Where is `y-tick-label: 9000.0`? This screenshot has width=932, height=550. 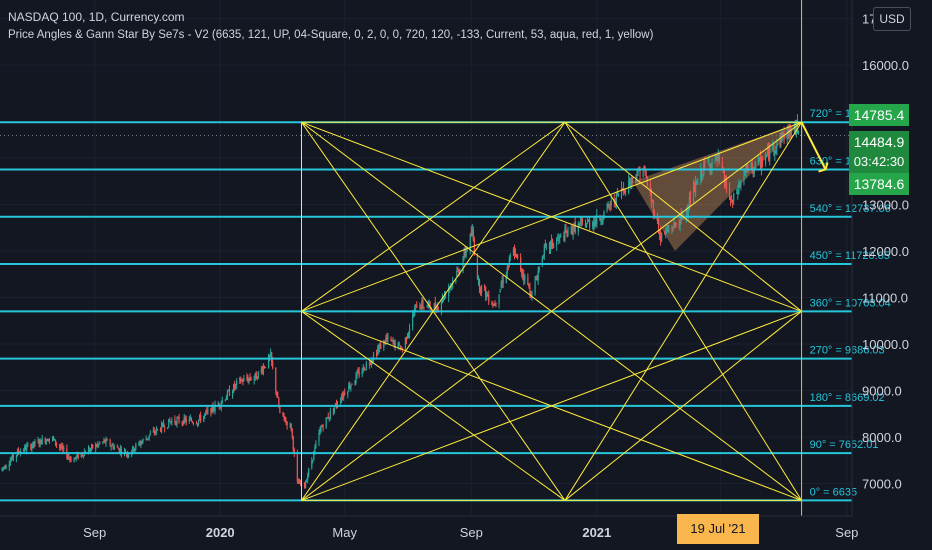 y-tick-label: 9000.0 is located at coordinates (882, 390).